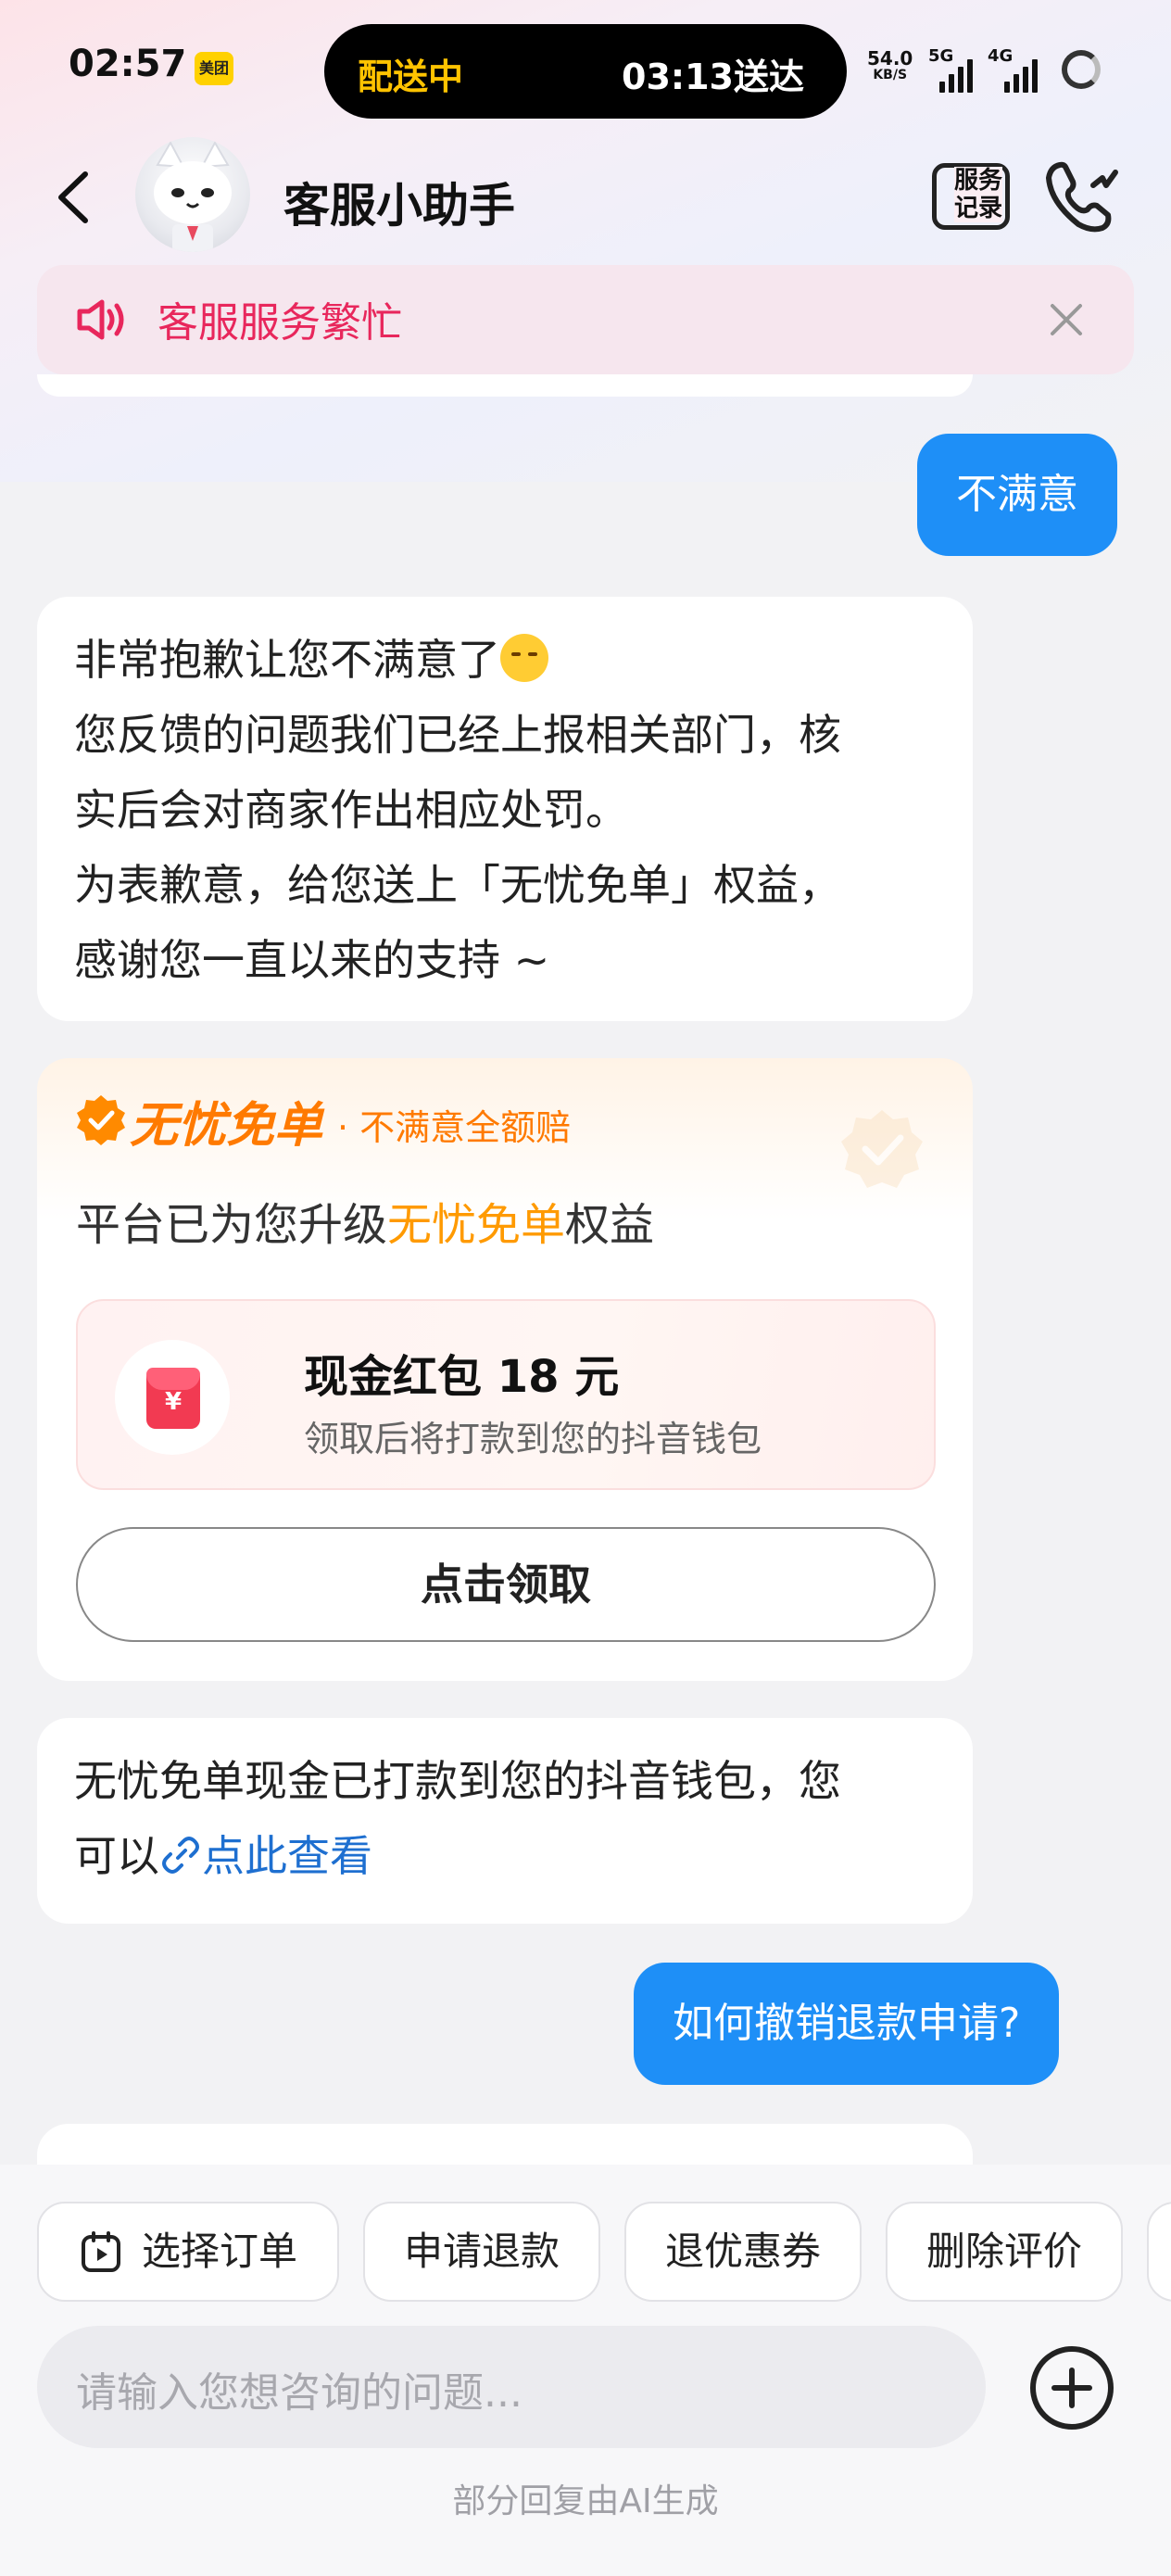 Image resolution: width=1171 pixels, height=2576 pixels. I want to click on delivery-live-activity: 配送中 03:13送达, so click(585, 72).